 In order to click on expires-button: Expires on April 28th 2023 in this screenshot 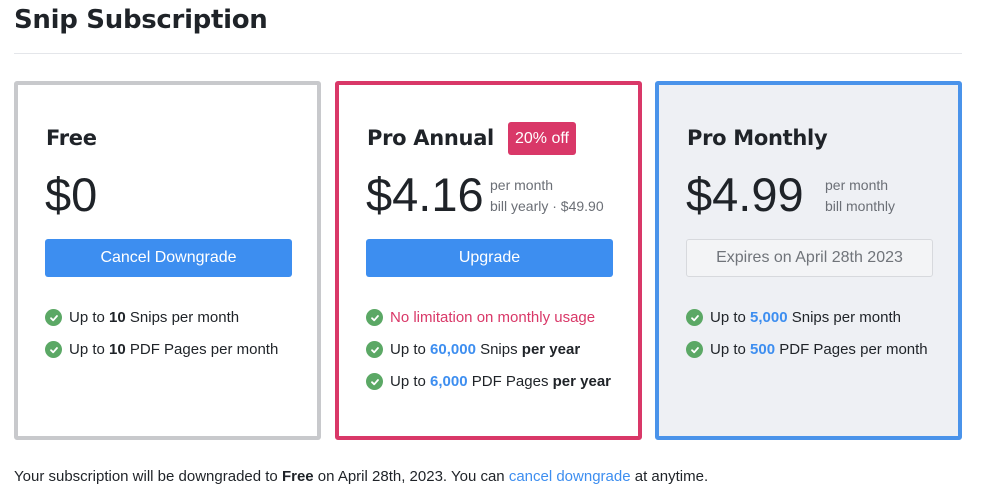, I will do `click(809, 258)`.